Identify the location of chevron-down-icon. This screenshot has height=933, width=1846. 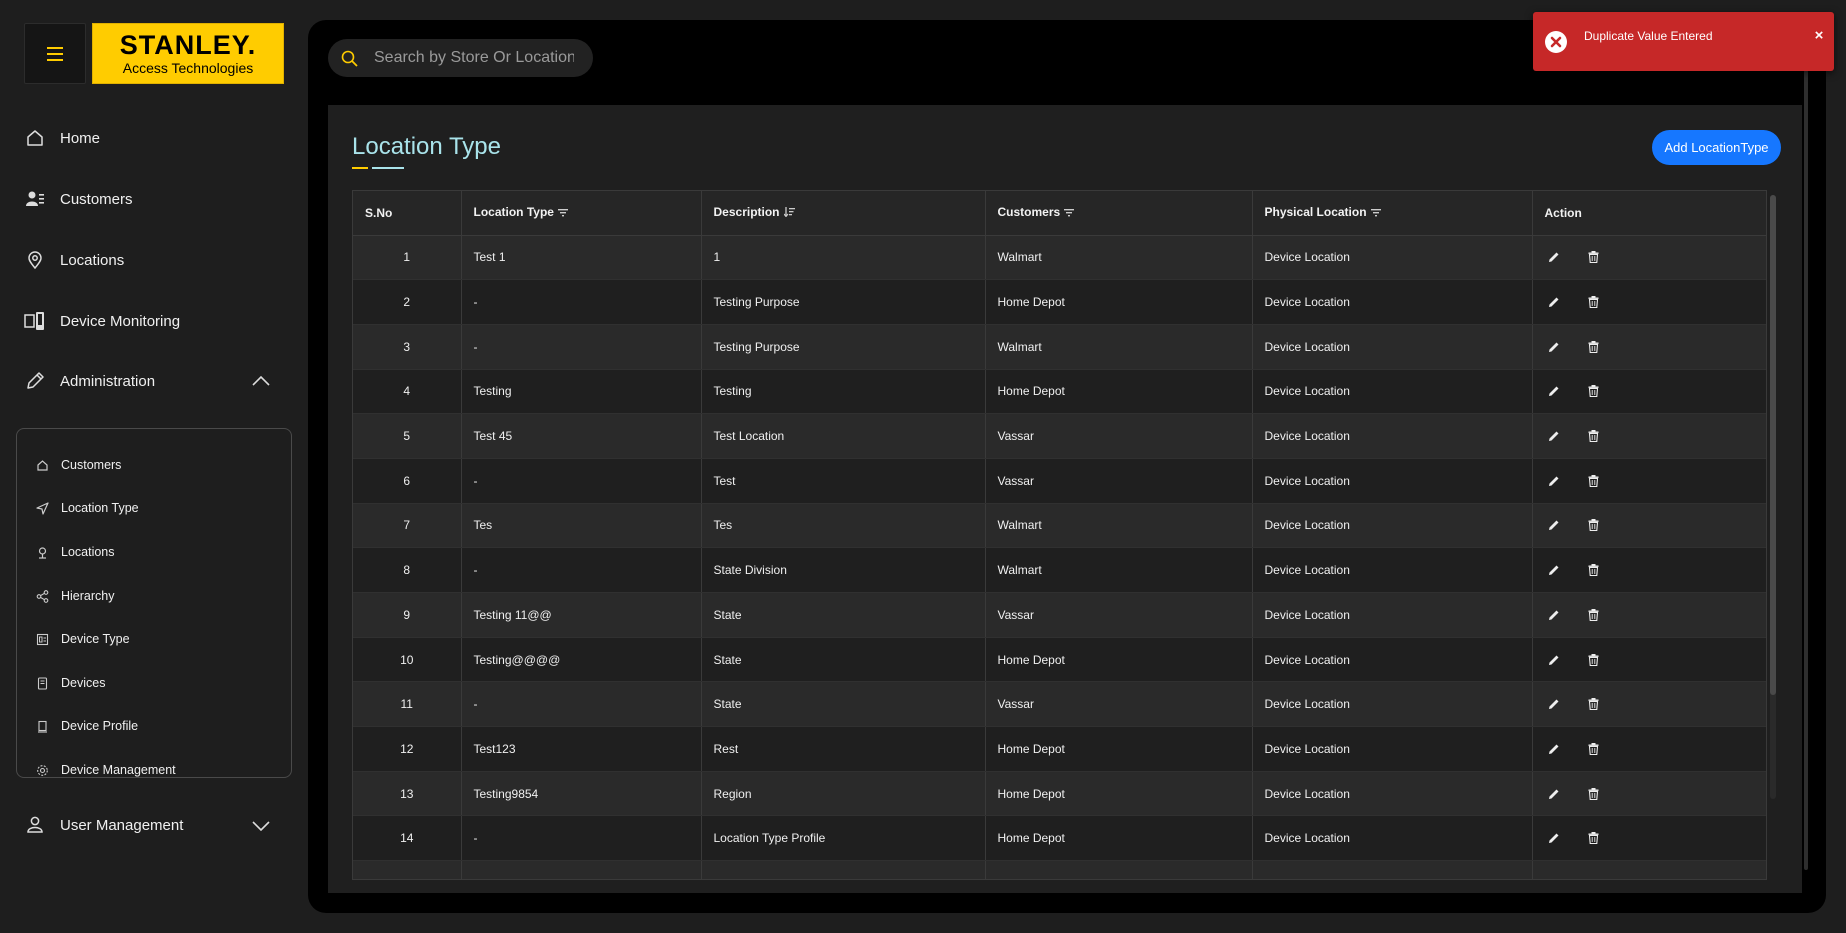
(261, 826).